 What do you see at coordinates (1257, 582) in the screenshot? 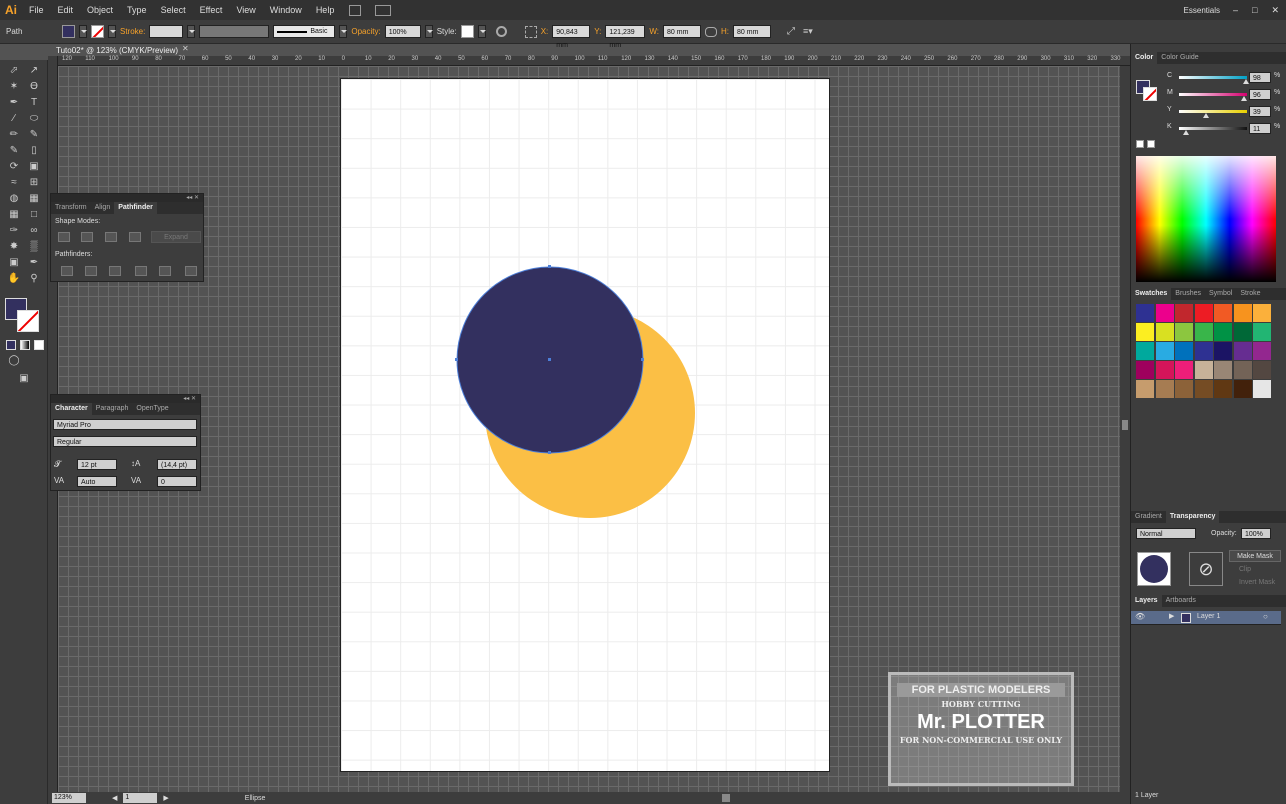
I see `invert-mask-checkbox: Invert Mask` at bounding box center [1257, 582].